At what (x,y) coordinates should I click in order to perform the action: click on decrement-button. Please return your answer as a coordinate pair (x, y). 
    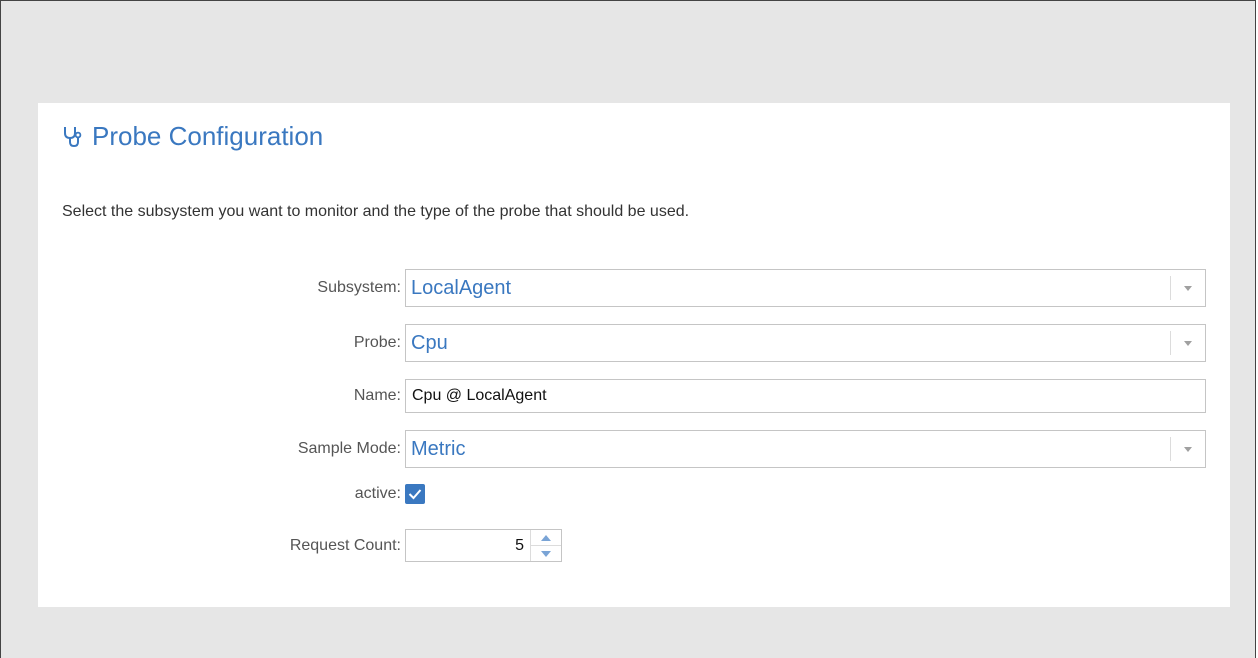
    Looking at the image, I should click on (546, 553).